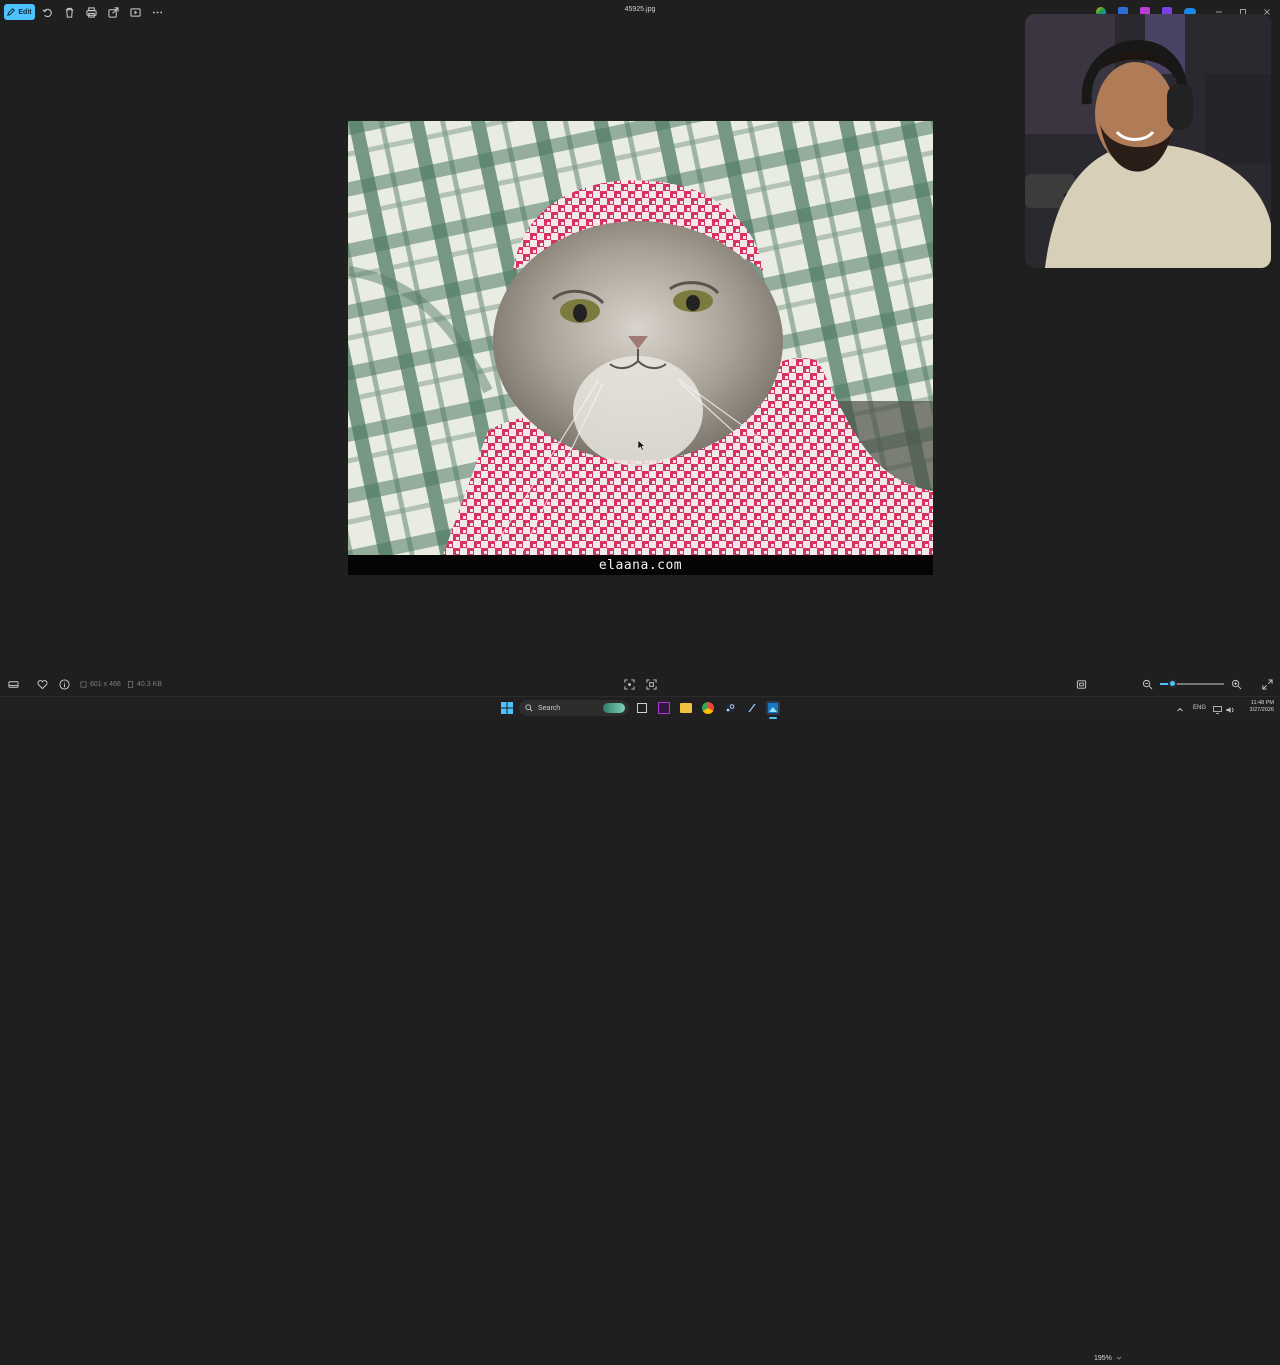 The width and height of the screenshot is (1280, 1365). What do you see at coordinates (549, 708) in the screenshot?
I see `search-placeholder: Search` at bounding box center [549, 708].